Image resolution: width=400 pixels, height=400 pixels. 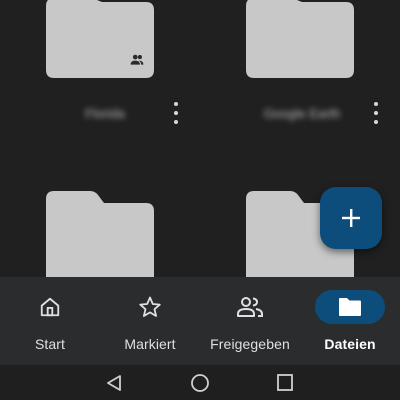 I want to click on plus-icon, so click(x=351, y=218).